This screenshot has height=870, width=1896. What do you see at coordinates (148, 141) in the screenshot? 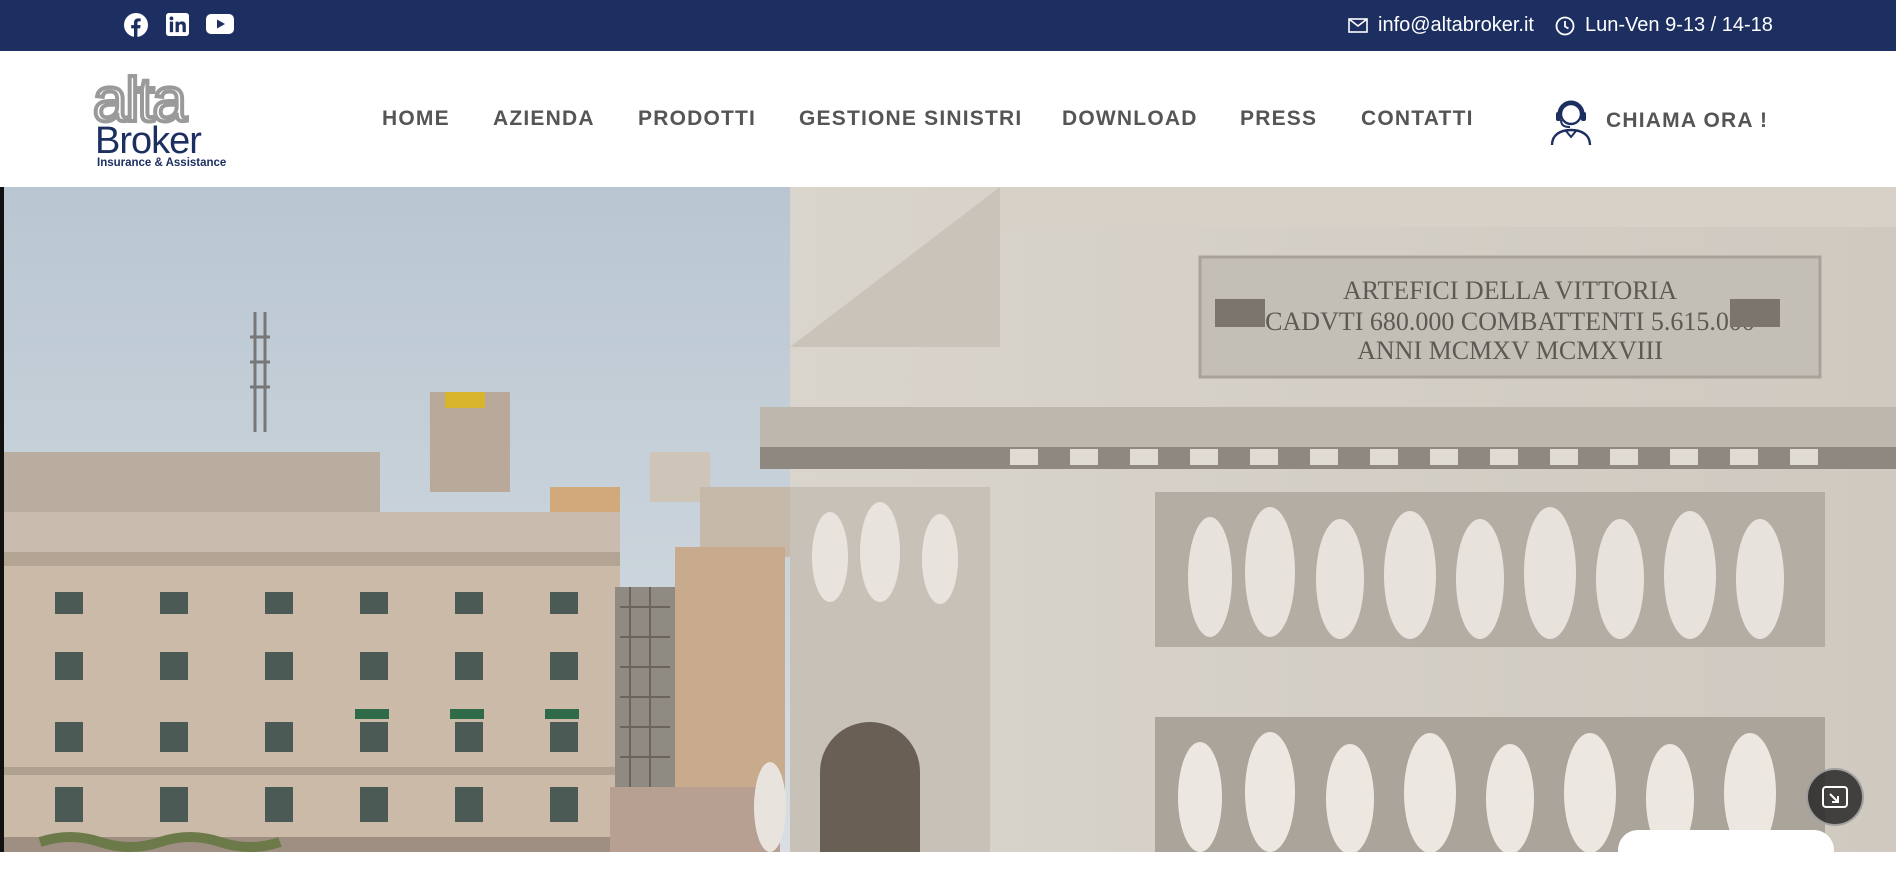
I see `logo-broker: Broker` at bounding box center [148, 141].